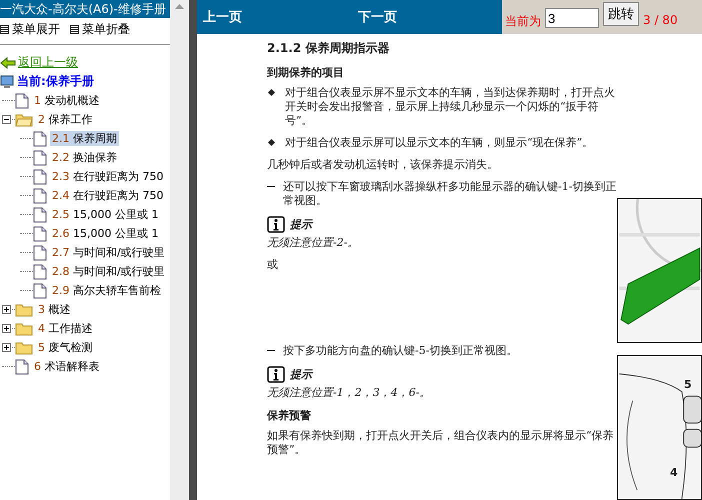 This screenshot has width=702, height=500. I want to click on menu-link: 菜单折叠, so click(100, 29).